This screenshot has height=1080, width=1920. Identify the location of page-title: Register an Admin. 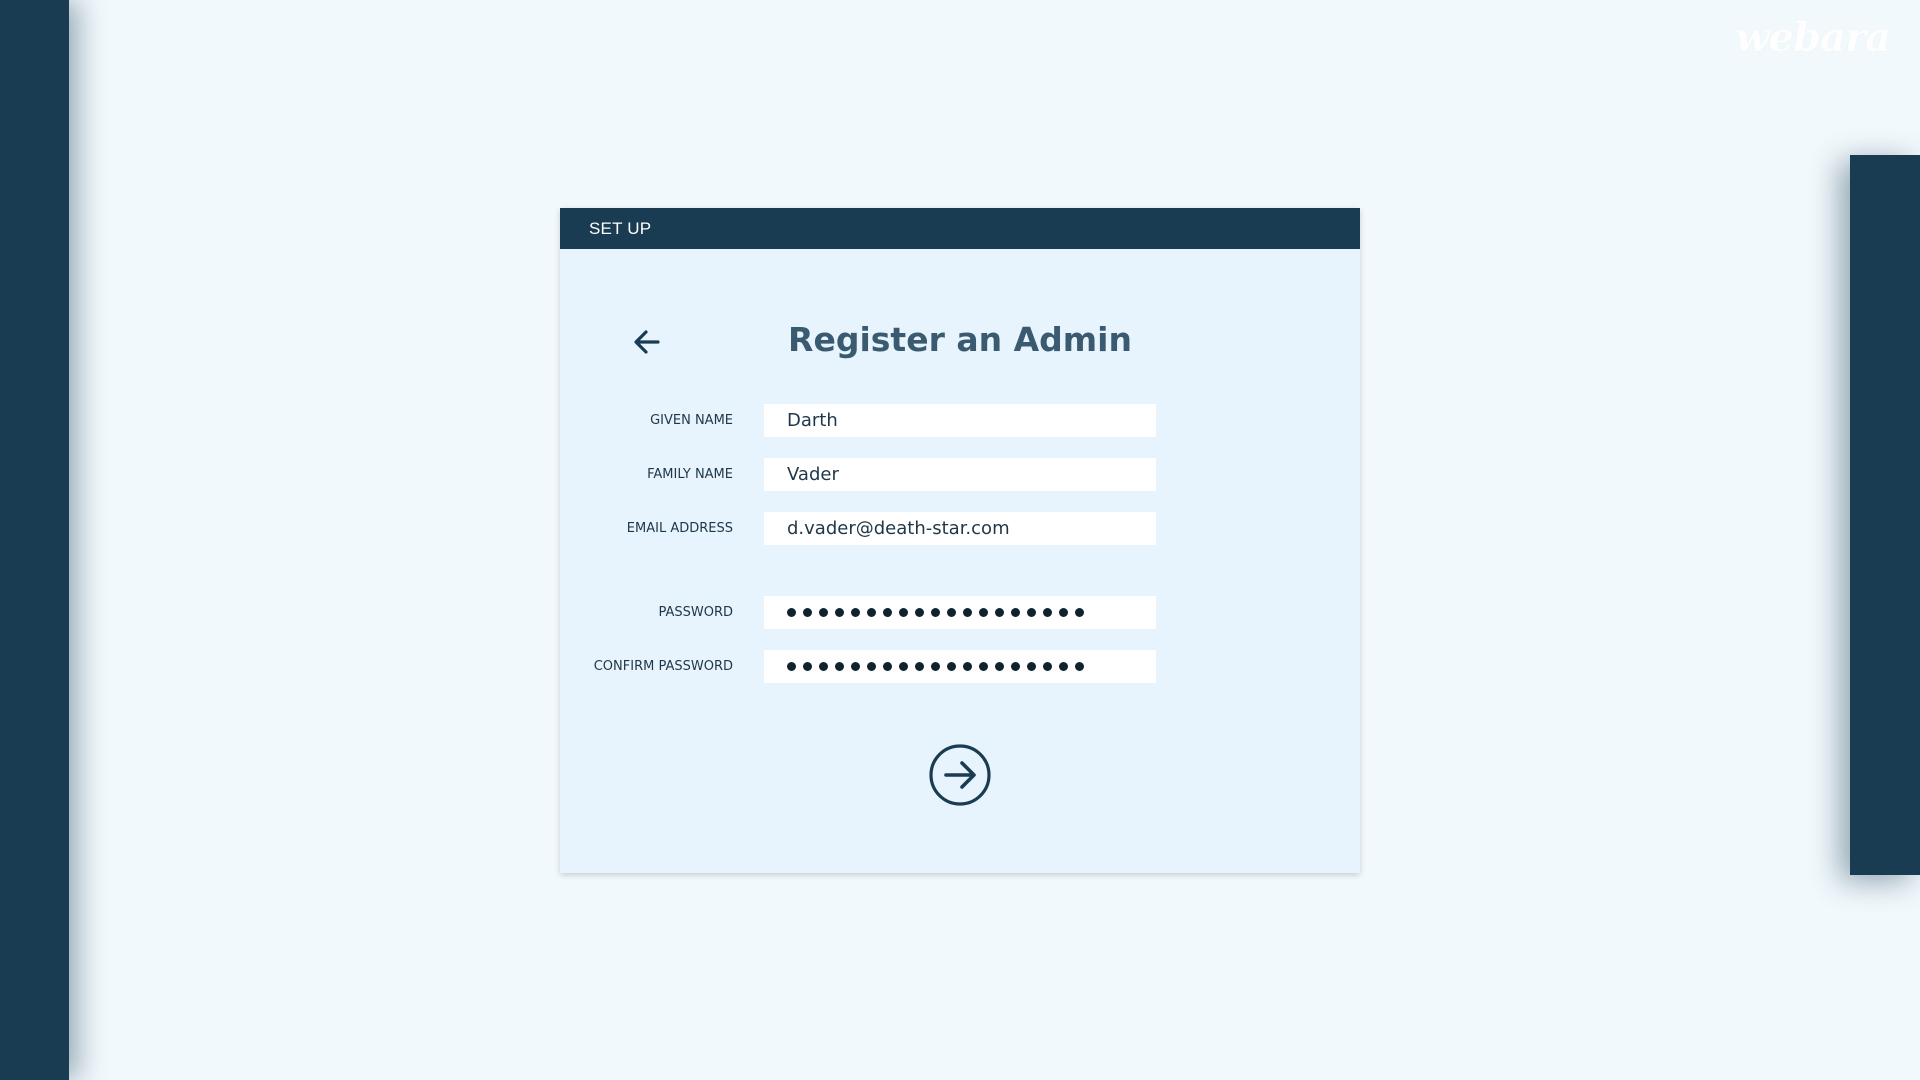
(960, 339).